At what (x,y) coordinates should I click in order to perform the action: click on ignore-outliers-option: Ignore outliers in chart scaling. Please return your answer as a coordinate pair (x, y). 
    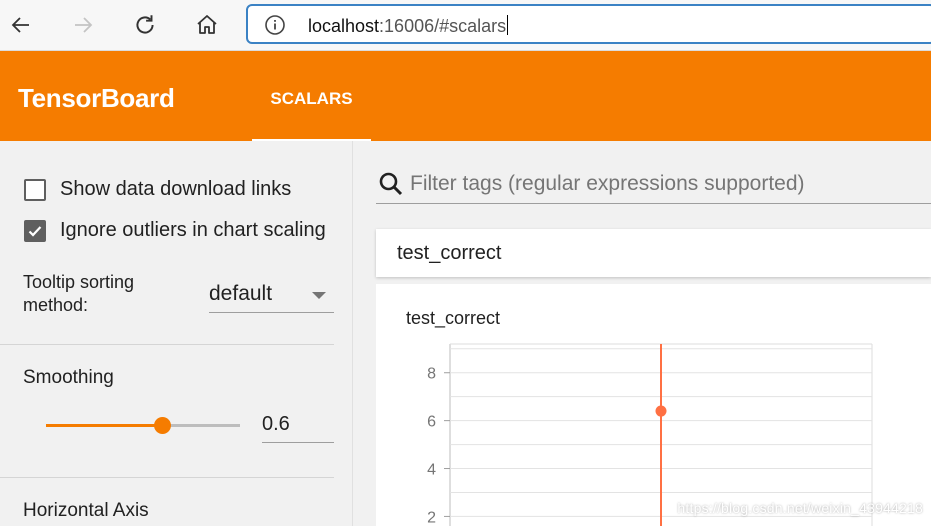
    Looking at the image, I should click on (180, 230).